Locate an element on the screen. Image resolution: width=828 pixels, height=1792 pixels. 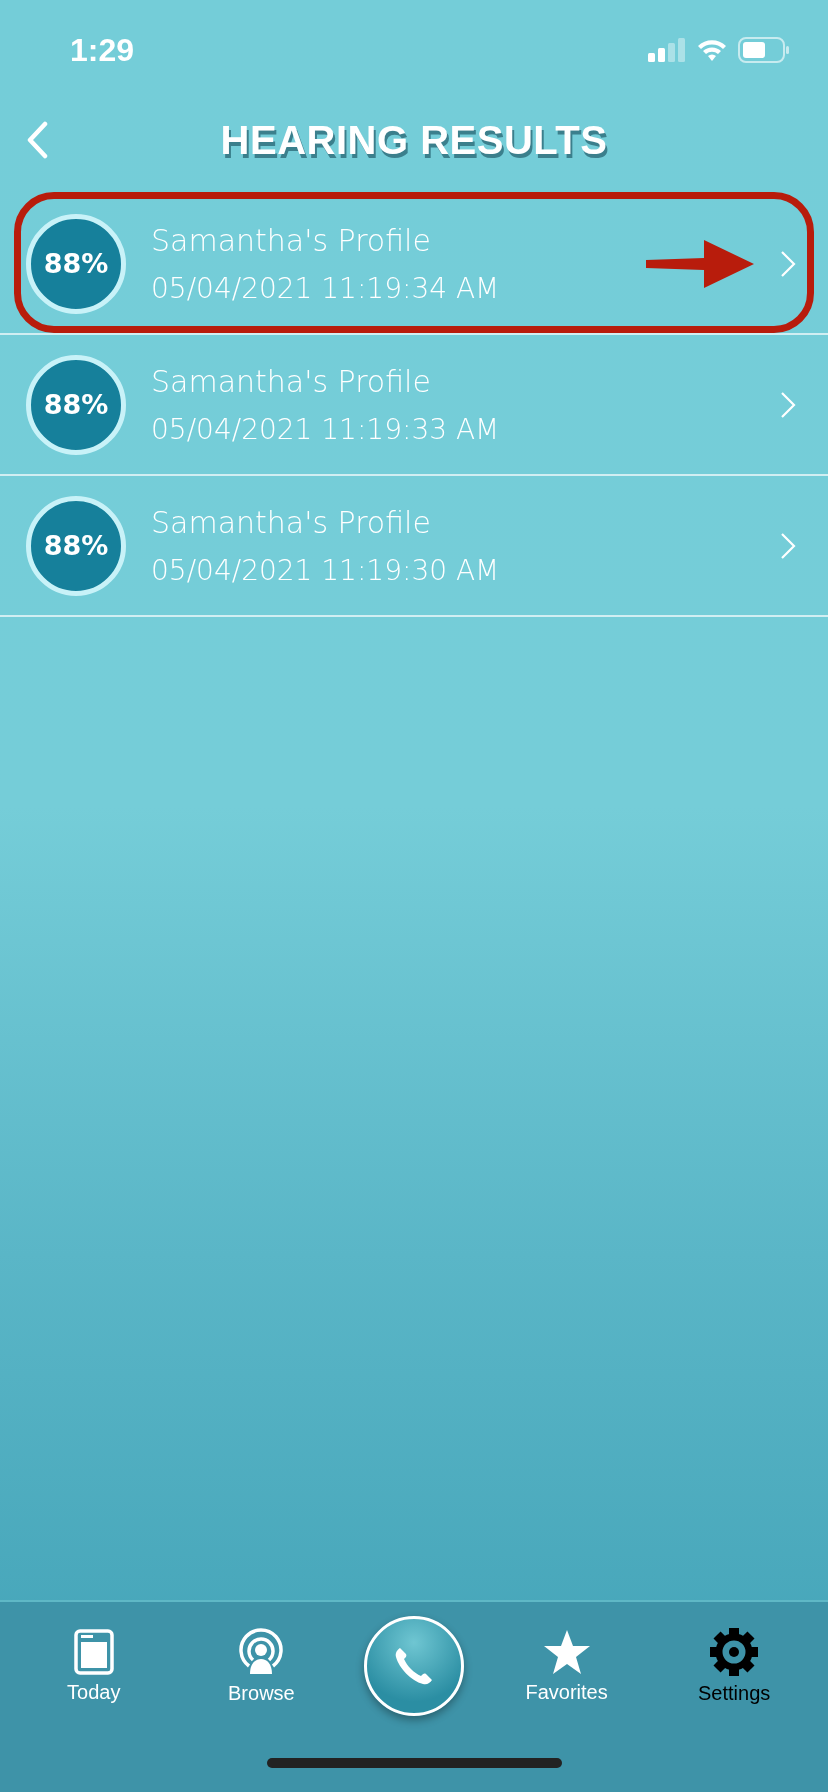
tab-item: Browse is located at coordinates (261, 1666).